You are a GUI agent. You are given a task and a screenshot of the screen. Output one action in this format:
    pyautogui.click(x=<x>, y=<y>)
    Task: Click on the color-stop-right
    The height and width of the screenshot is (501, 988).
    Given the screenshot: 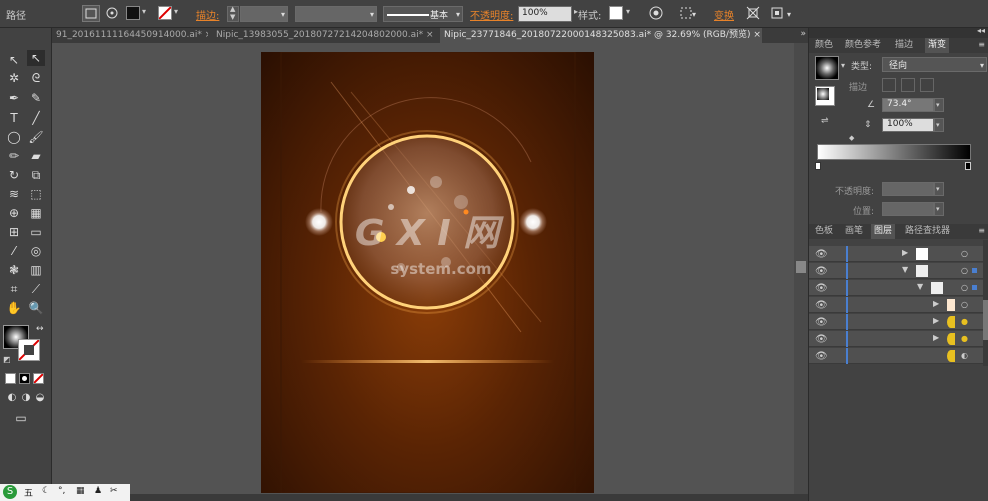 What is the action you would take?
    pyautogui.click(x=968, y=166)
    